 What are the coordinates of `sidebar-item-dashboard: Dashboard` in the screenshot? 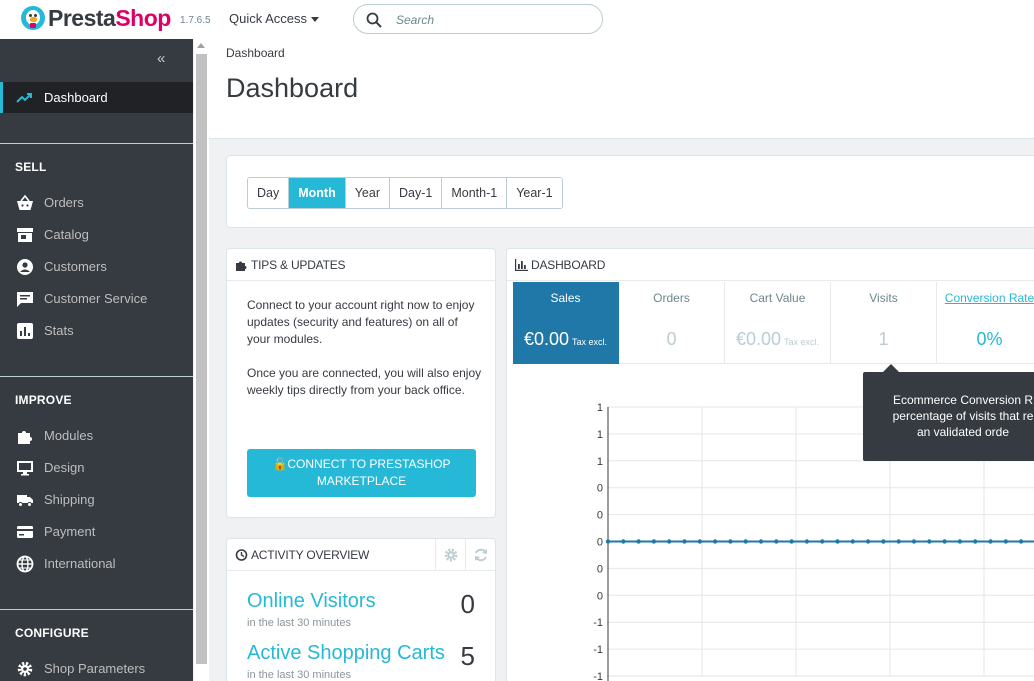 It's located at (96, 97).